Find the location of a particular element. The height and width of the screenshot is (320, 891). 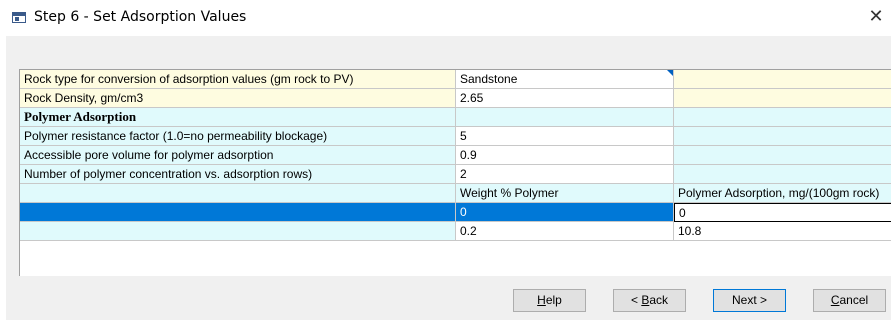

help-label: elp is located at coordinates (553, 300).